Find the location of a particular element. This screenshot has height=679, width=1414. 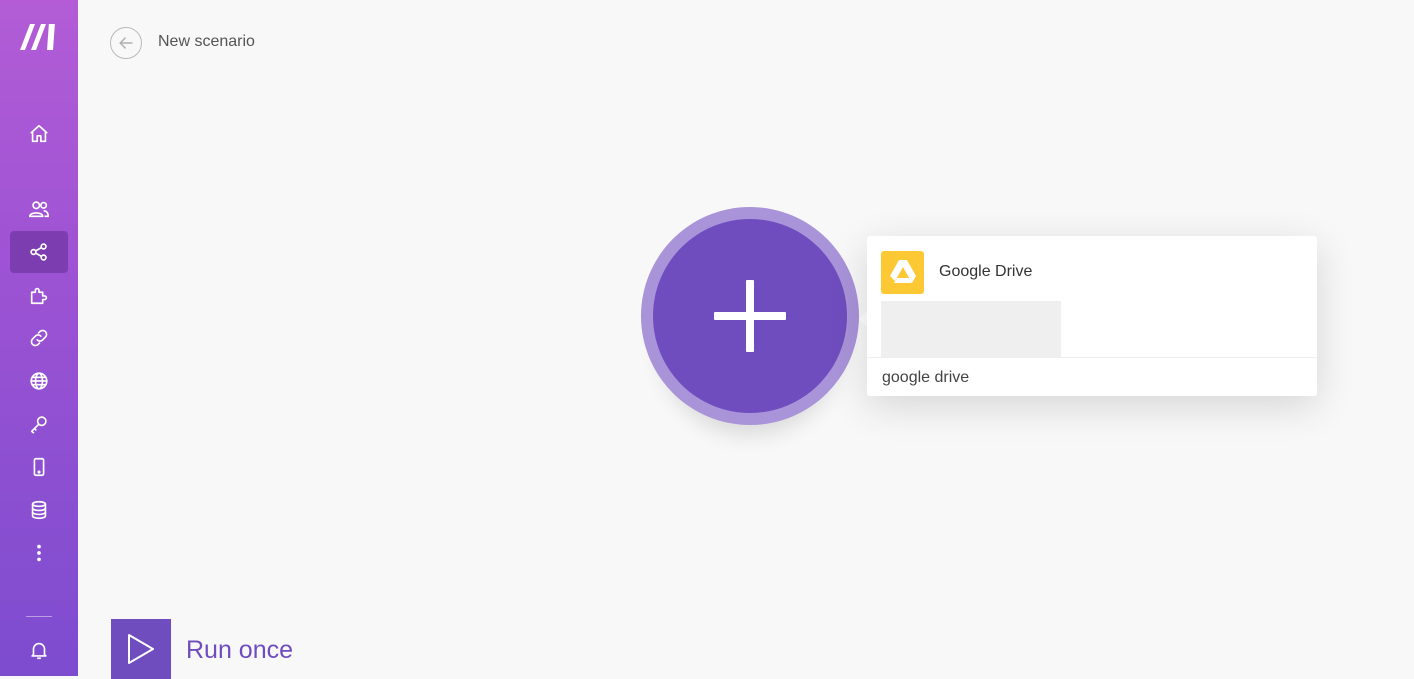

google-drive-icon is located at coordinates (902, 271).